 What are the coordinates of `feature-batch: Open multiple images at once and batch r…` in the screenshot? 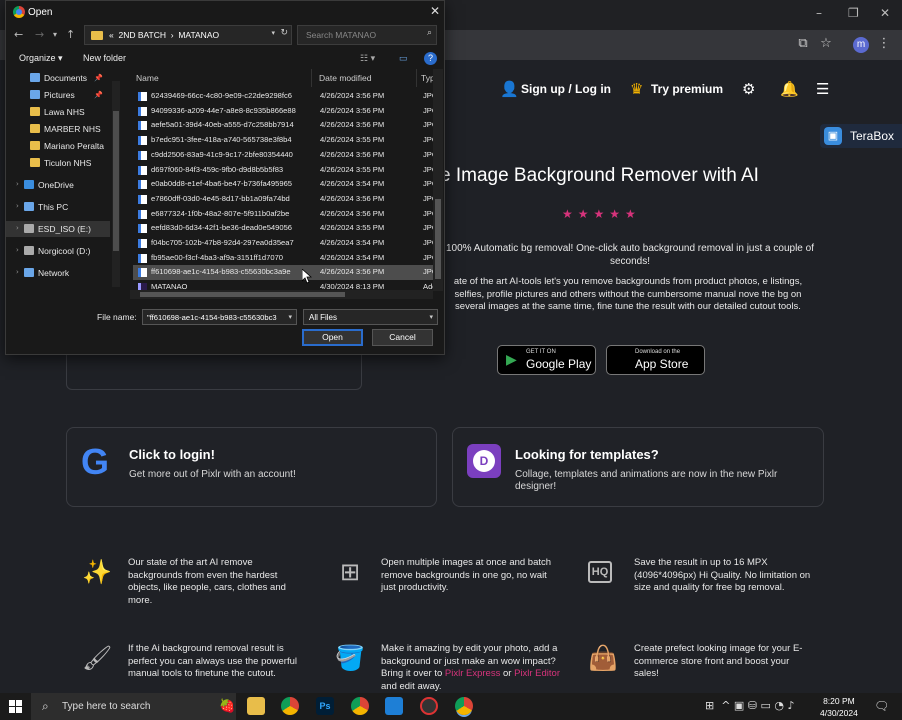 It's located at (466, 575).